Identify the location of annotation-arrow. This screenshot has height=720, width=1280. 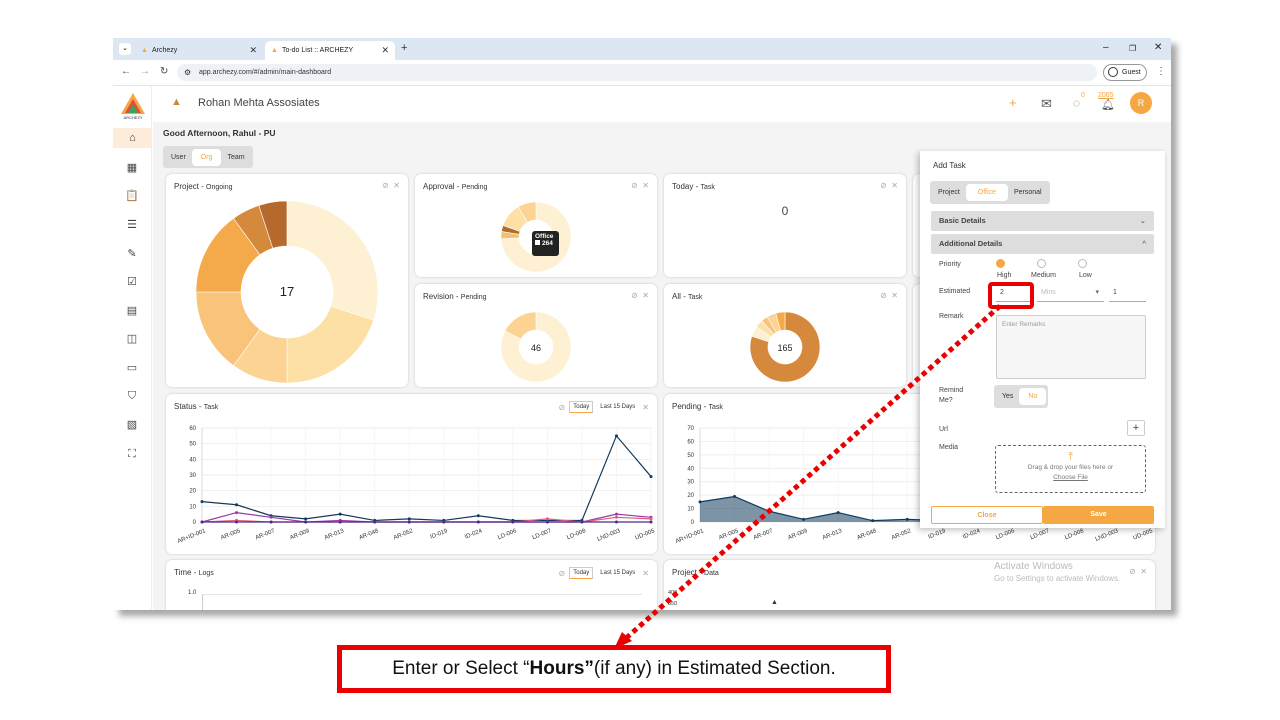
(808, 476).